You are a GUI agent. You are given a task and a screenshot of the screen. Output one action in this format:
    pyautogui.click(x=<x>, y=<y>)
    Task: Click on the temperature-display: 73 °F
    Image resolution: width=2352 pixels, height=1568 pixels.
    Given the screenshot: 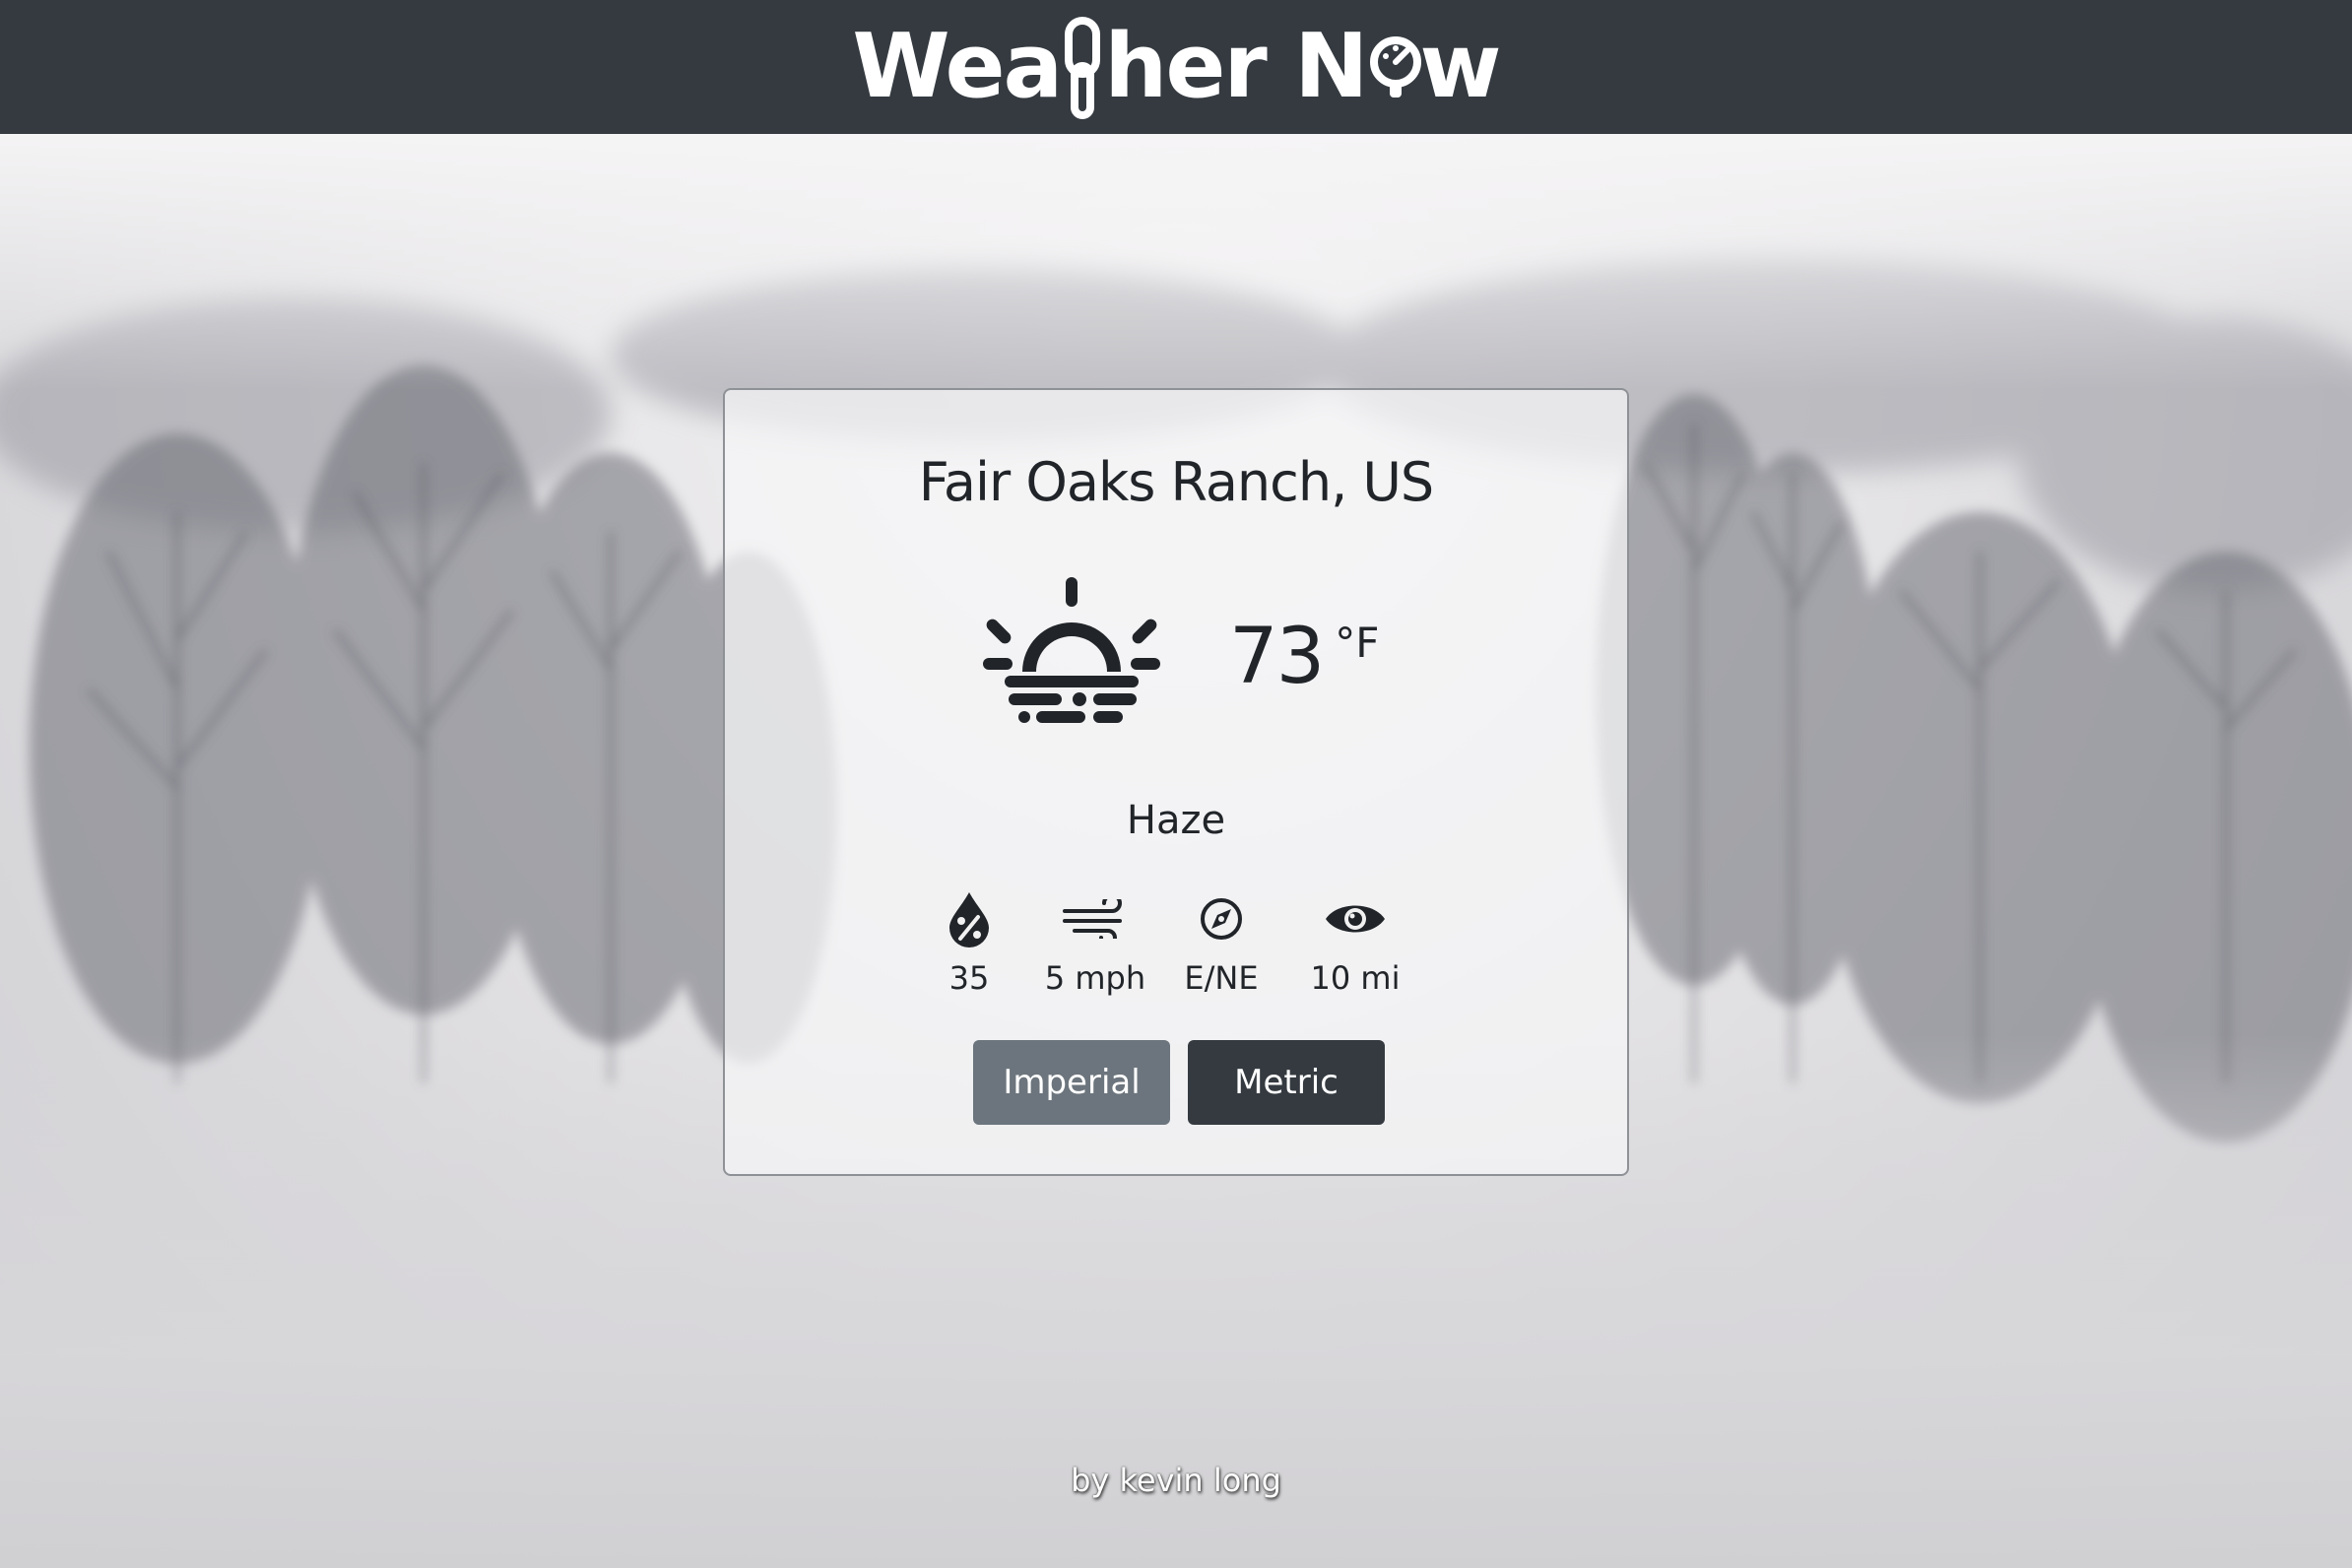 What is the action you would take?
    pyautogui.click(x=1304, y=657)
    